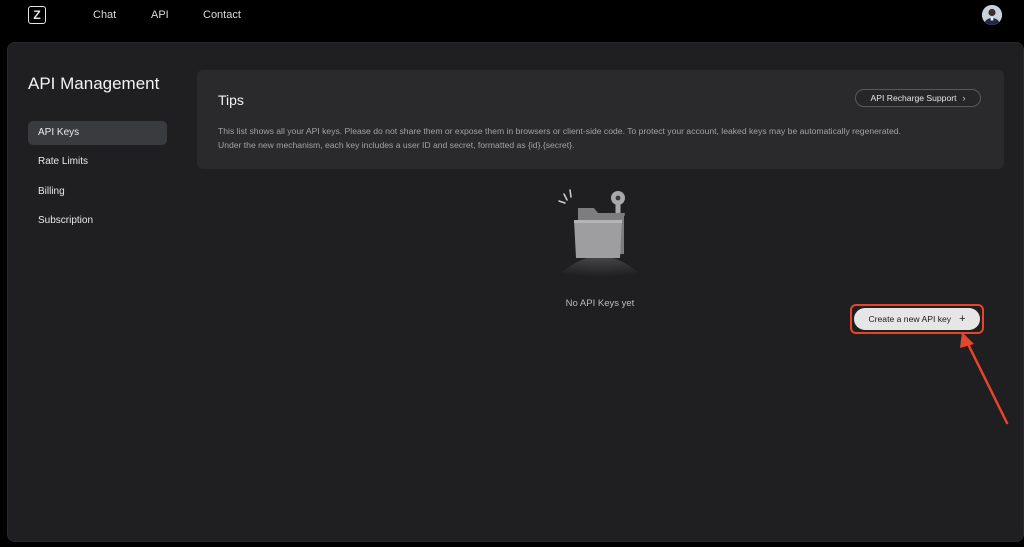 This screenshot has width=1024, height=547. I want to click on user-avatar-icon, so click(992, 15).